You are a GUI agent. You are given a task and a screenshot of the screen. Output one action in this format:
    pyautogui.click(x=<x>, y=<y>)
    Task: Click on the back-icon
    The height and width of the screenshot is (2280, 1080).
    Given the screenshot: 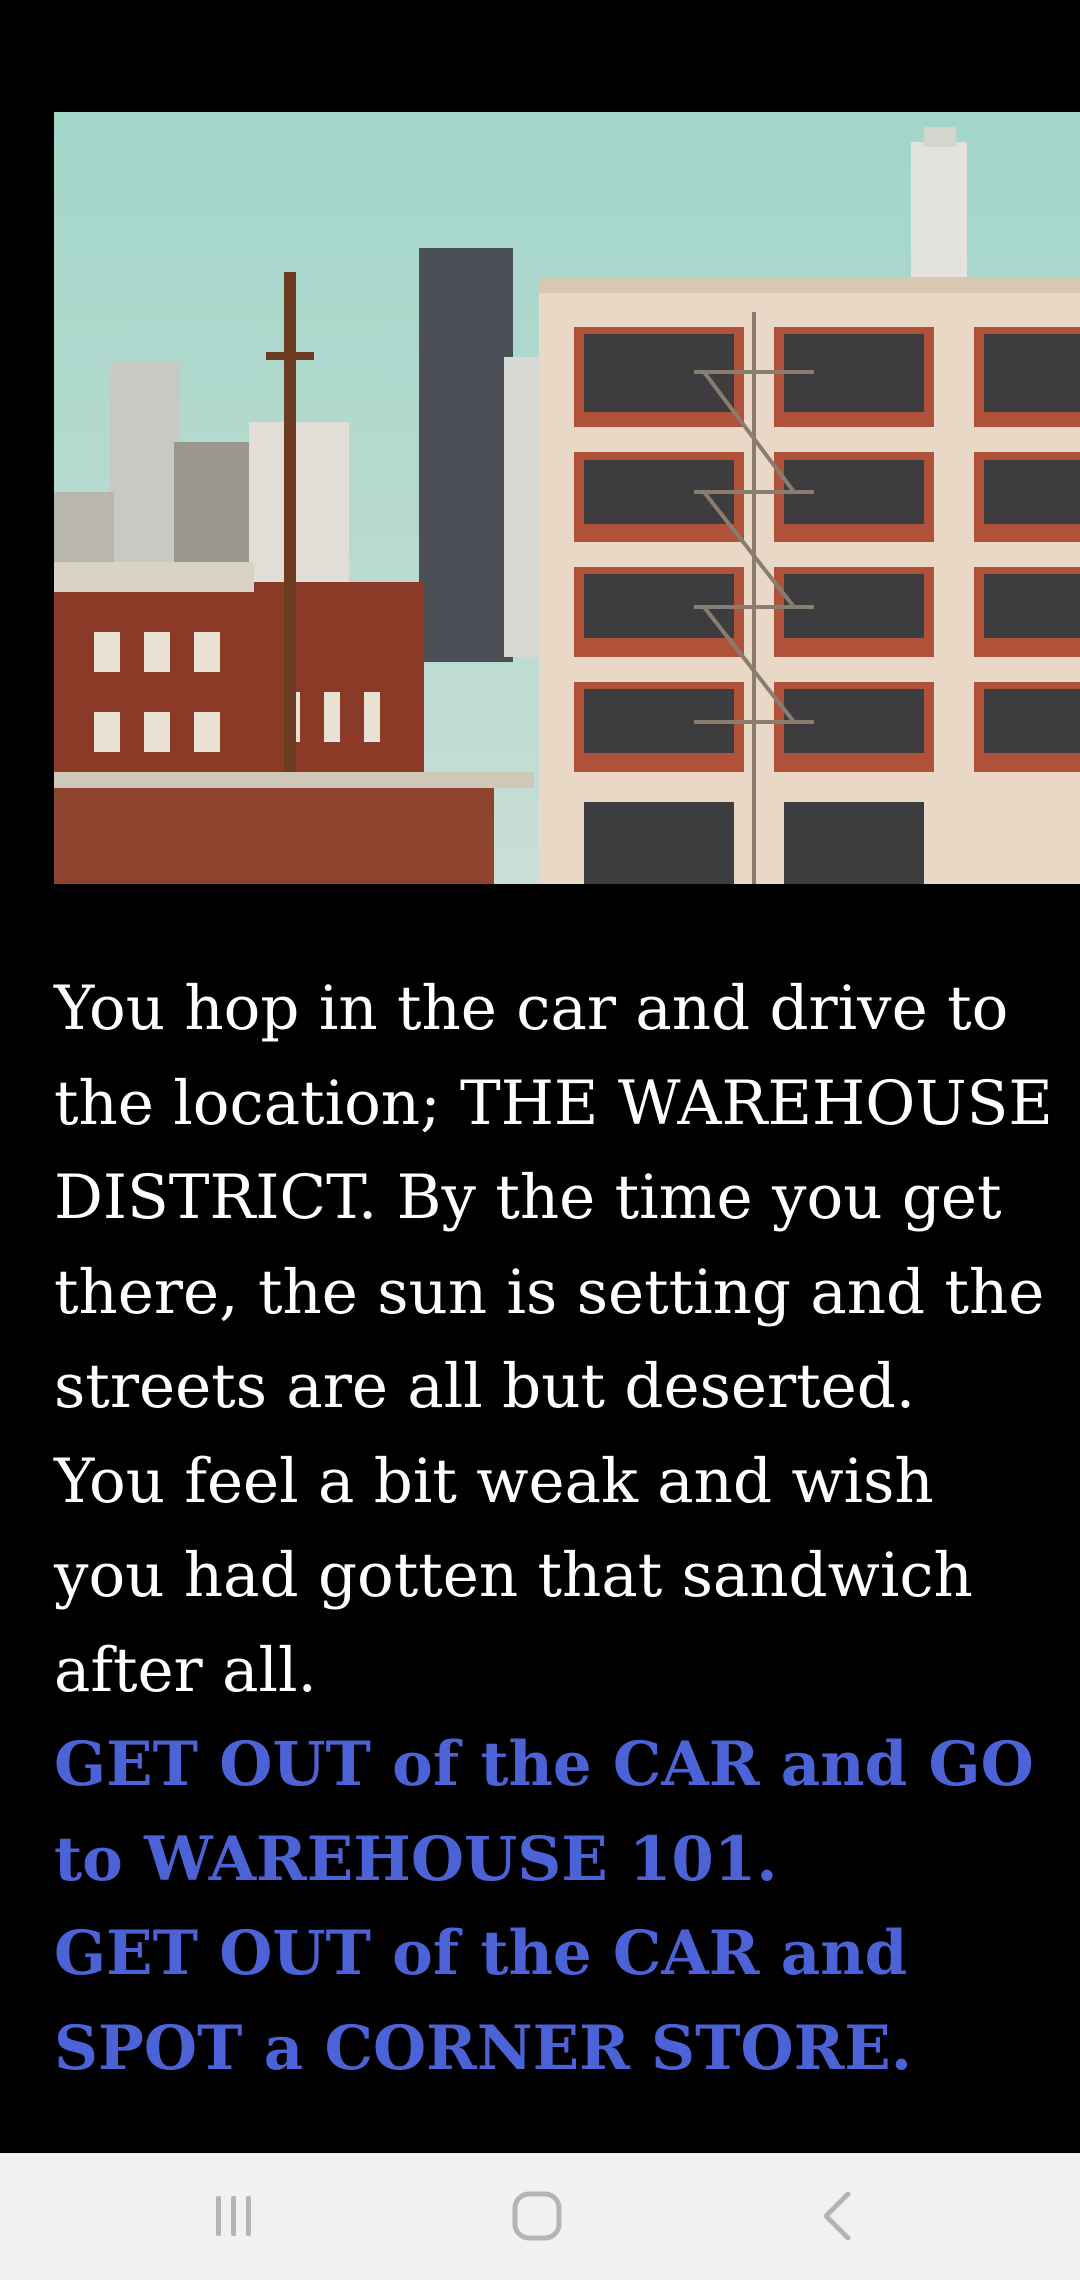 What is the action you would take?
    pyautogui.click(x=837, y=2216)
    